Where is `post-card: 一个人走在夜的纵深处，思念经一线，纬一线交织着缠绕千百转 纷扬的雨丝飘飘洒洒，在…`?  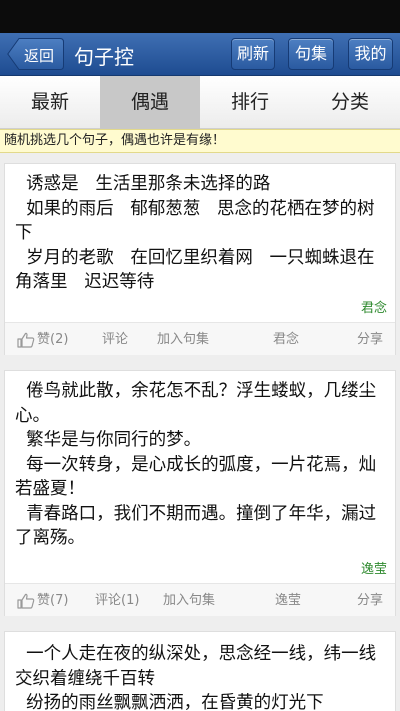 post-card: 一个人走在夜的纵深处，思念经一线，纬一线交织着缠绕千百转 纷扬的雨丝飘飘洒洒，在… is located at coordinates (200, 671).